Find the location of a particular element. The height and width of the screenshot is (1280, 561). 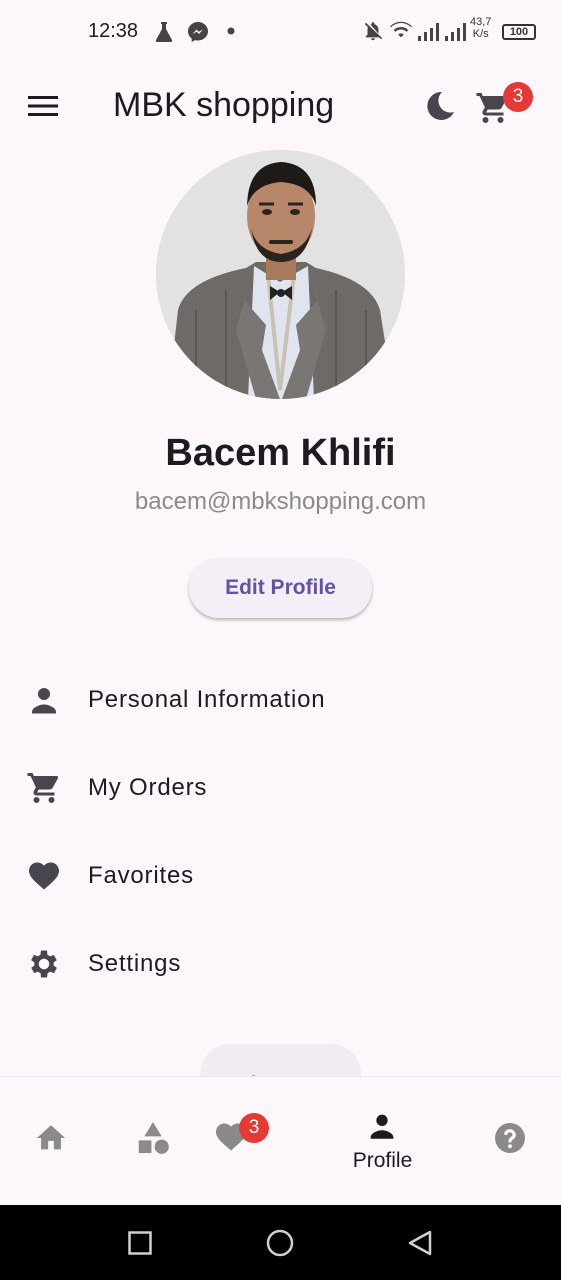

nav-categories is located at coordinates (152, 1141).